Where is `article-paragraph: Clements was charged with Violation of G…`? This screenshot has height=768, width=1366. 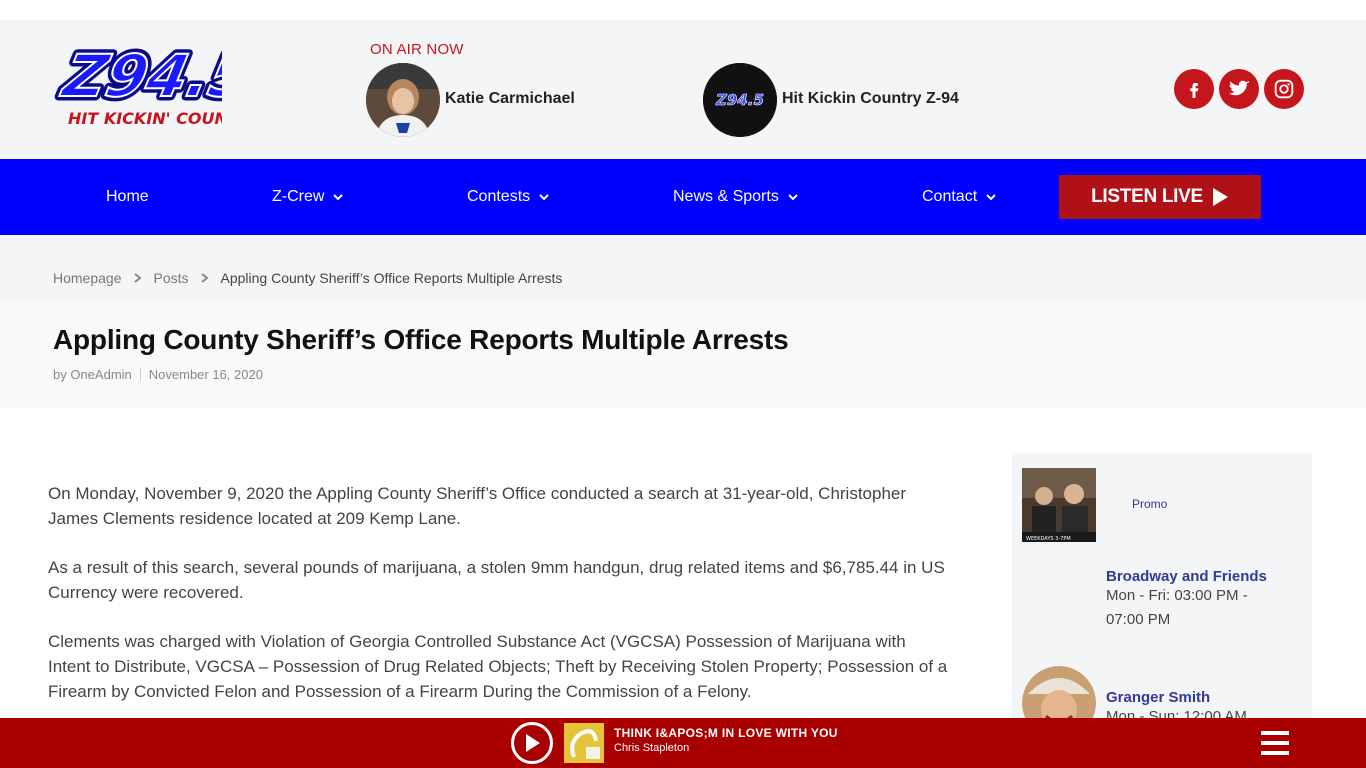
article-paragraph: Clements was charged with Violation of G… is located at coordinates (498, 666).